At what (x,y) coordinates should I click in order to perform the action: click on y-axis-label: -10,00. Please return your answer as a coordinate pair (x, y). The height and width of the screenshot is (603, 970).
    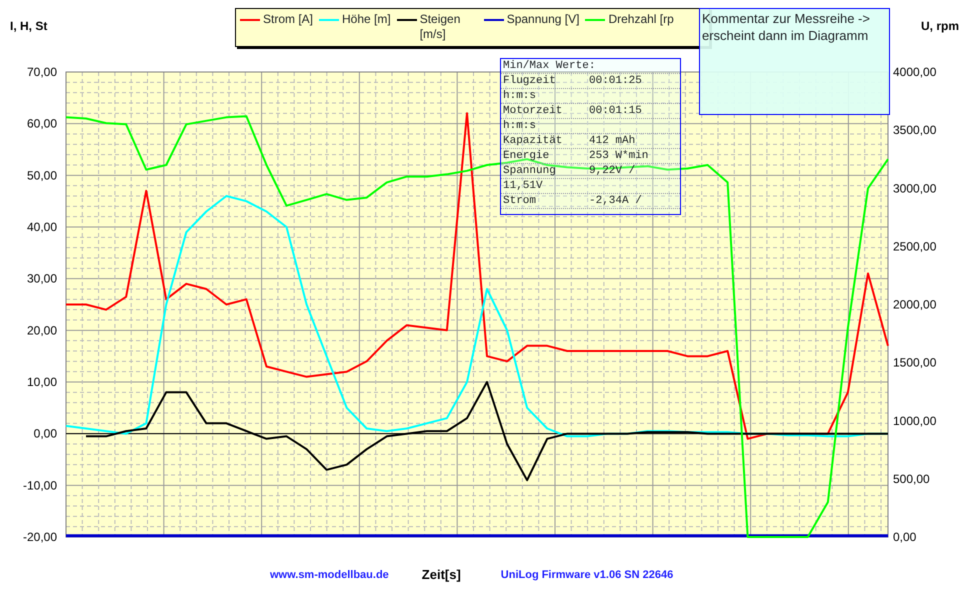
    Looking at the image, I should click on (39, 485).